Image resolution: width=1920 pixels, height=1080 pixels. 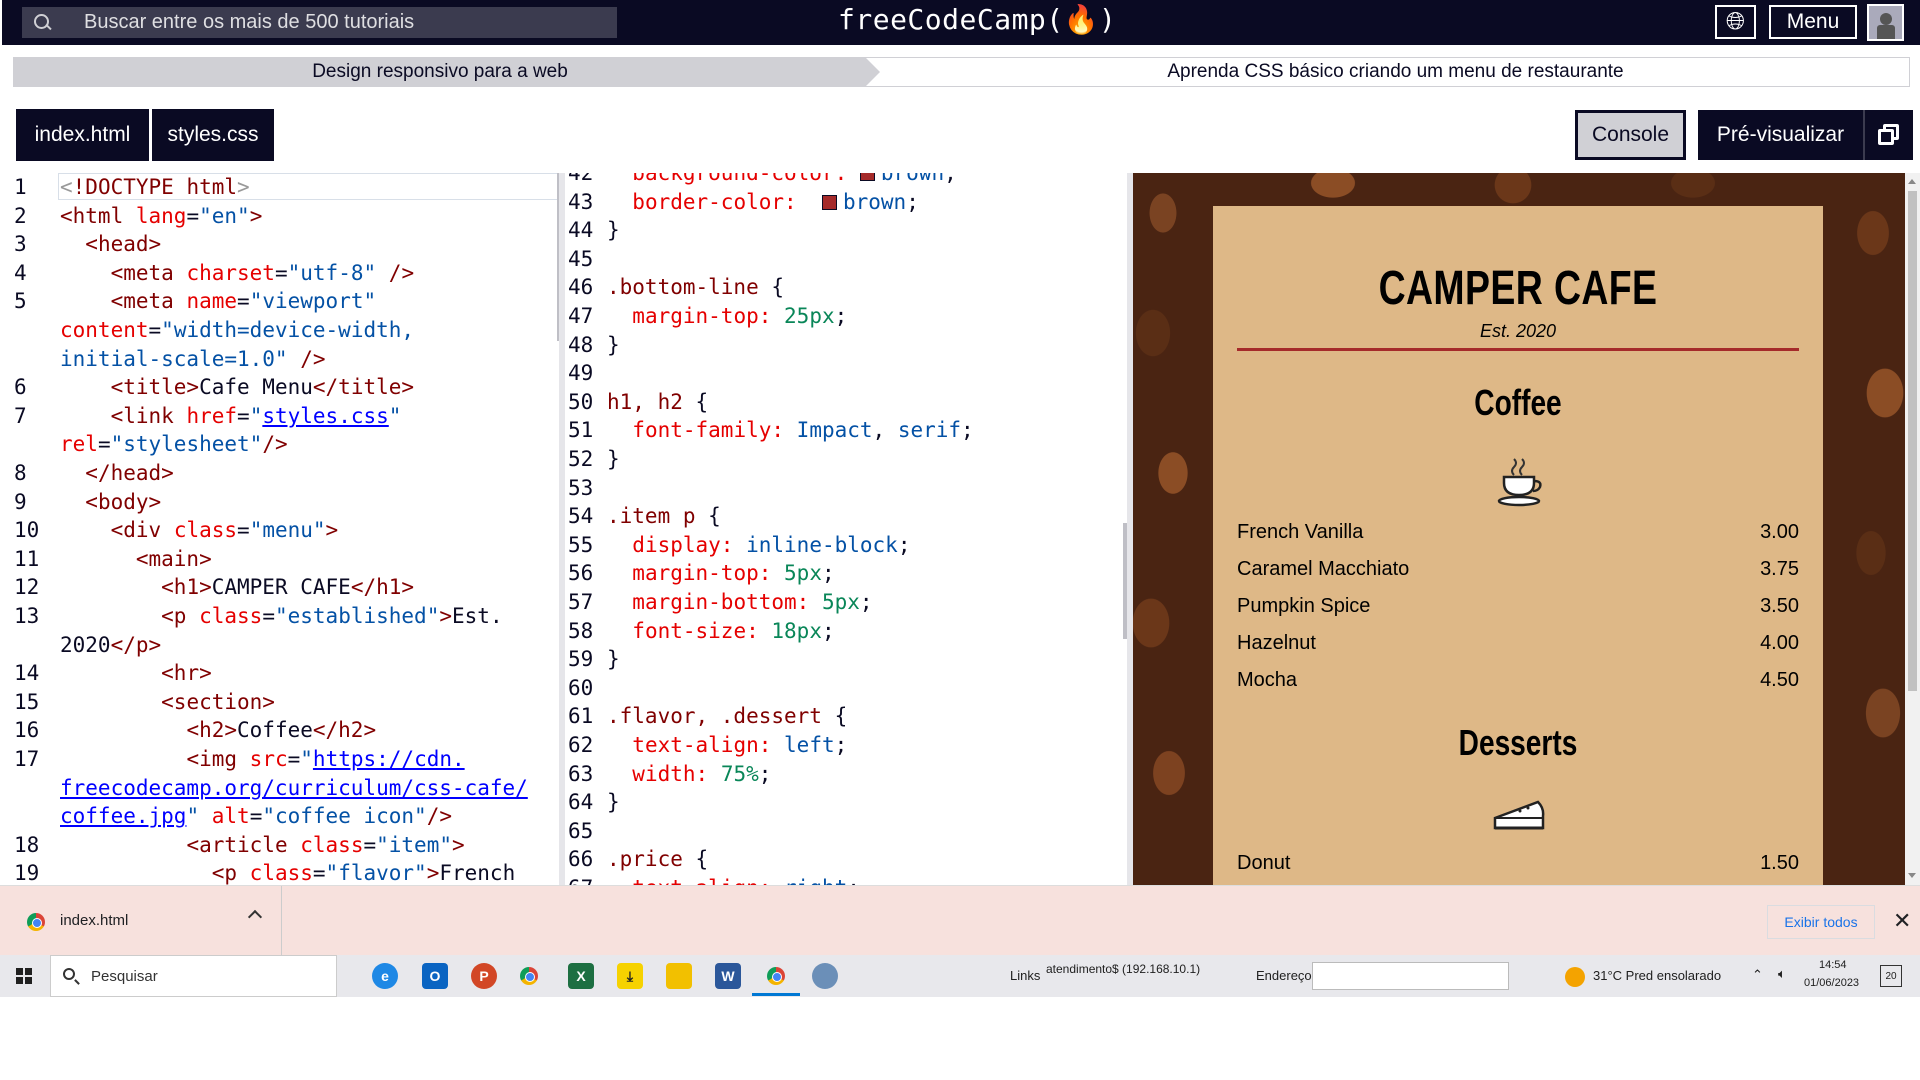 I want to click on chevron-up-icon, so click(x=255, y=917).